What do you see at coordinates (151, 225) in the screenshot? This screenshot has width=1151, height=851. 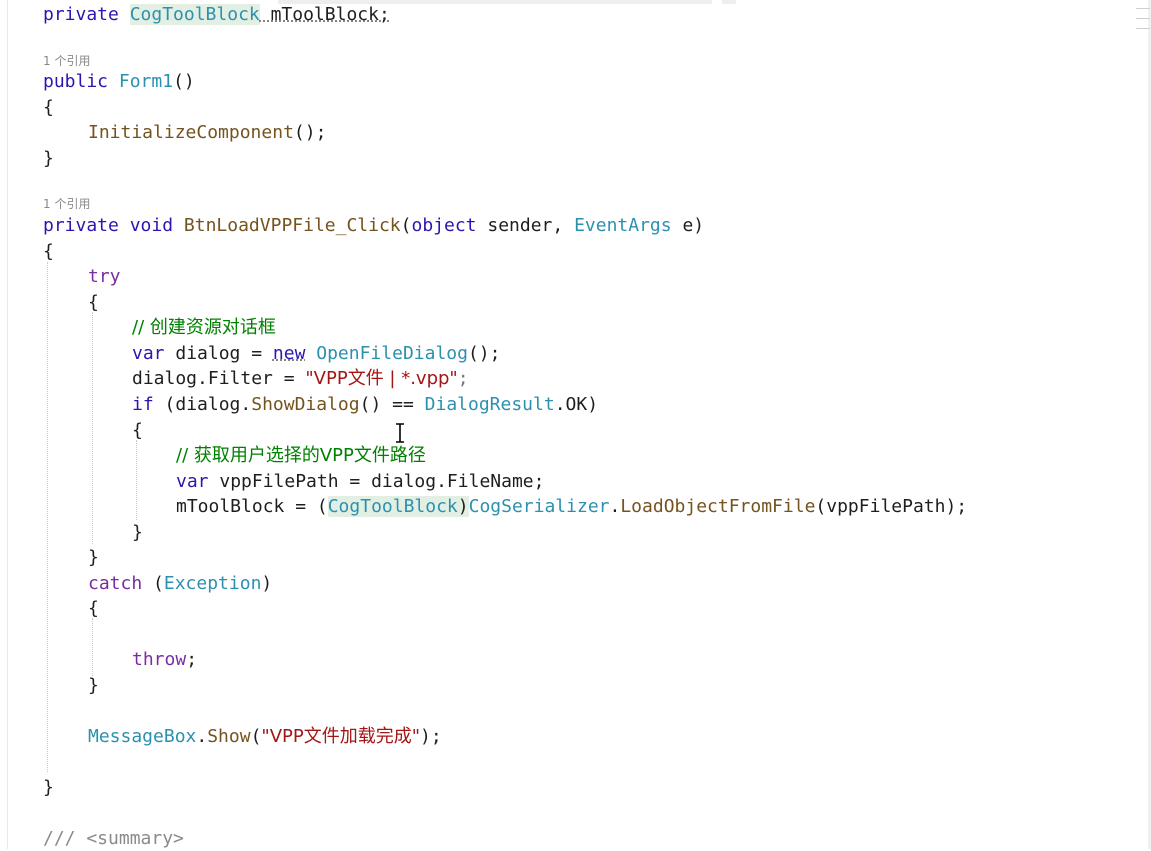 I see `keyword: void` at bounding box center [151, 225].